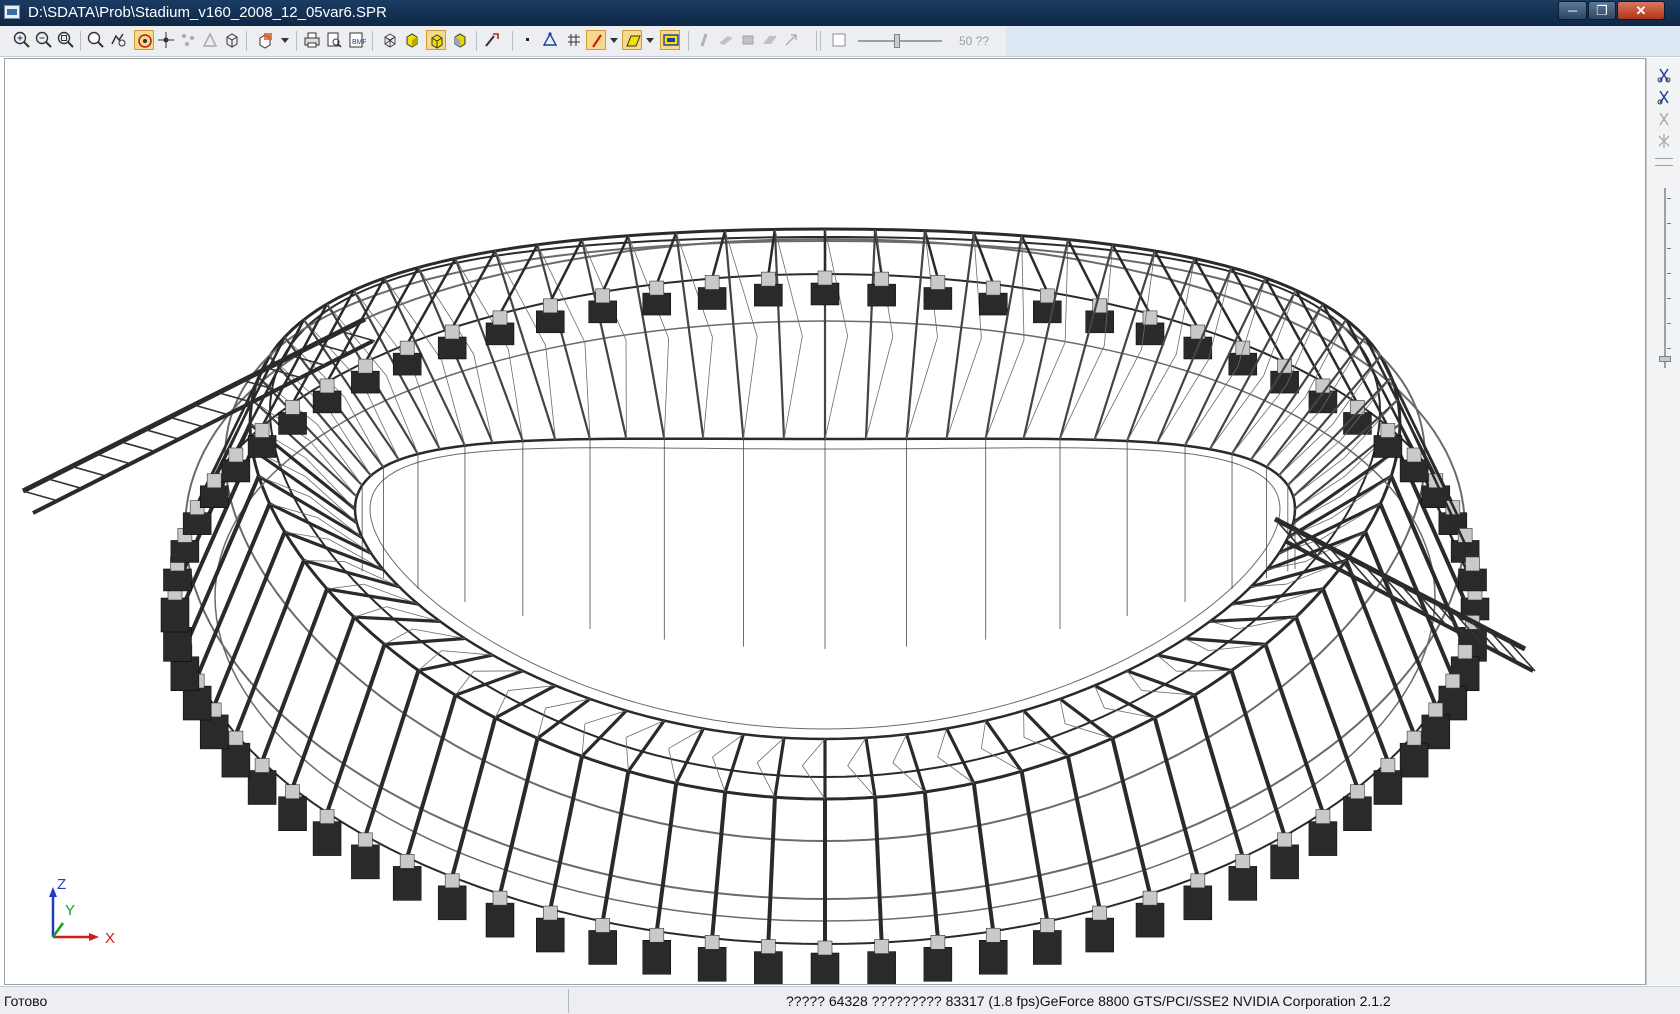 This screenshot has width=1680, height=1014. Describe the element at coordinates (704, 40) in the screenshot. I see `bar-icon` at that location.